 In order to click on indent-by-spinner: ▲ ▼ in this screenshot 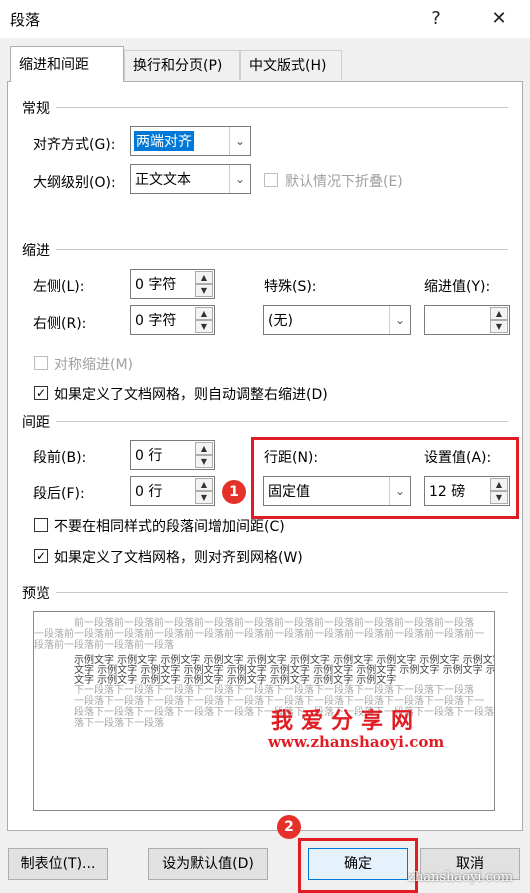, I will do `click(467, 320)`.